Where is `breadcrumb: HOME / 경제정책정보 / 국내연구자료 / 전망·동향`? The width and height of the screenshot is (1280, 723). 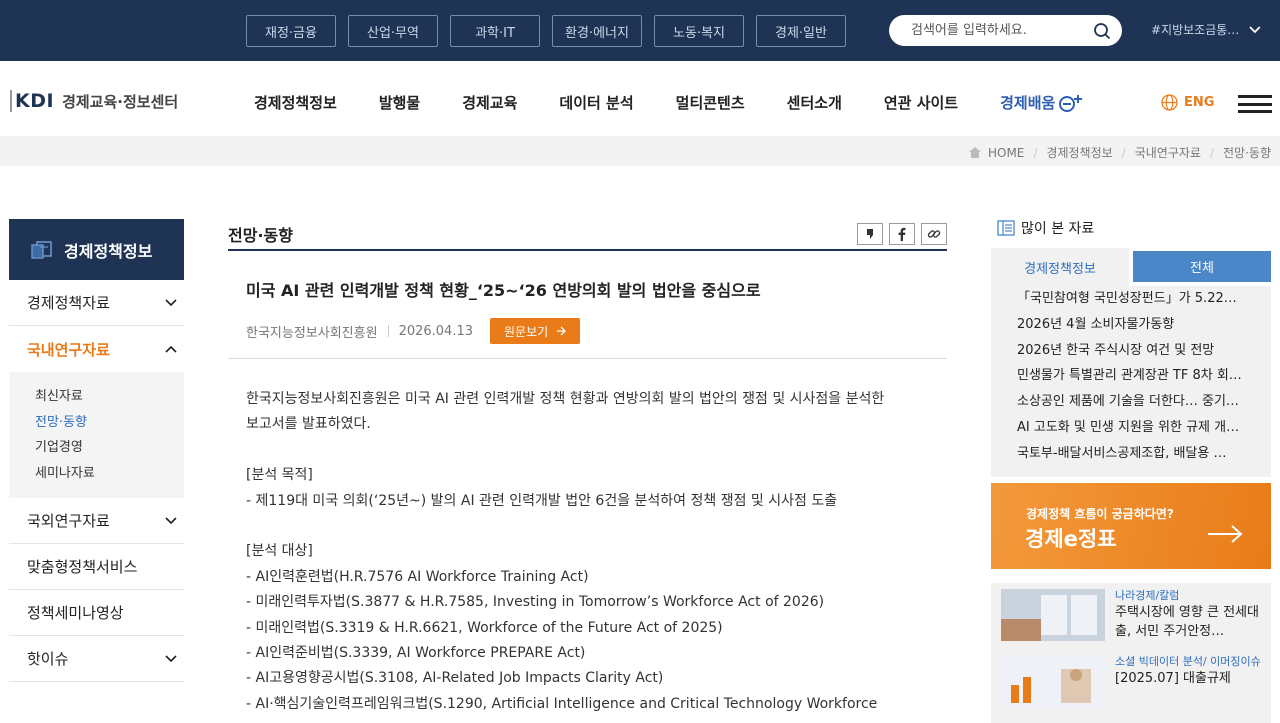
breadcrumb: HOME / 경제정책정보 / 국내연구자료 / 전망·동향 is located at coordinates (1119, 152).